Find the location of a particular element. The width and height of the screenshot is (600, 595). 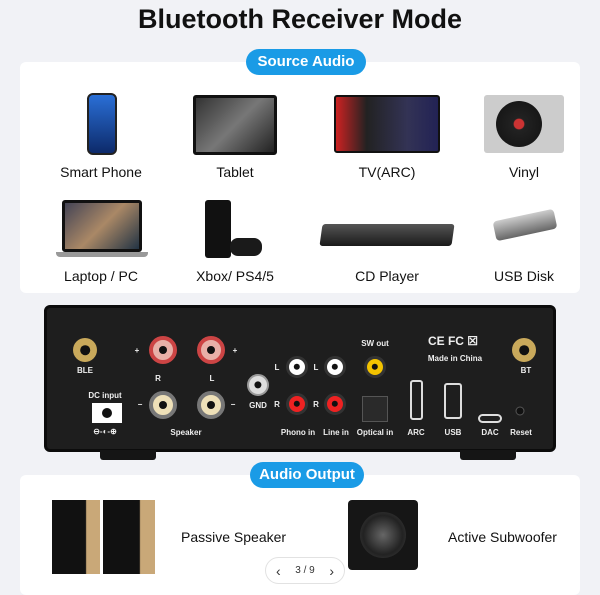

source-label: TV(ARC) is located at coordinates (387, 172).